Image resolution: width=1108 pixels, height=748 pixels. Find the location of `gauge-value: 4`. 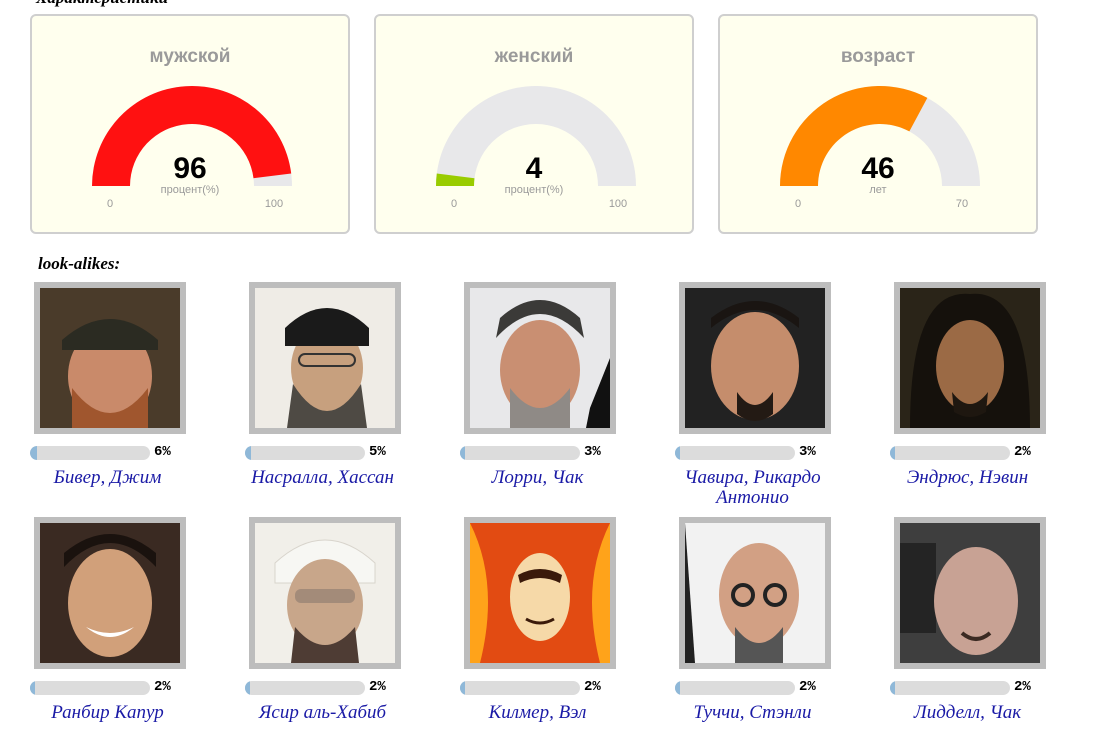

gauge-value: 4 is located at coordinates (534, 168).